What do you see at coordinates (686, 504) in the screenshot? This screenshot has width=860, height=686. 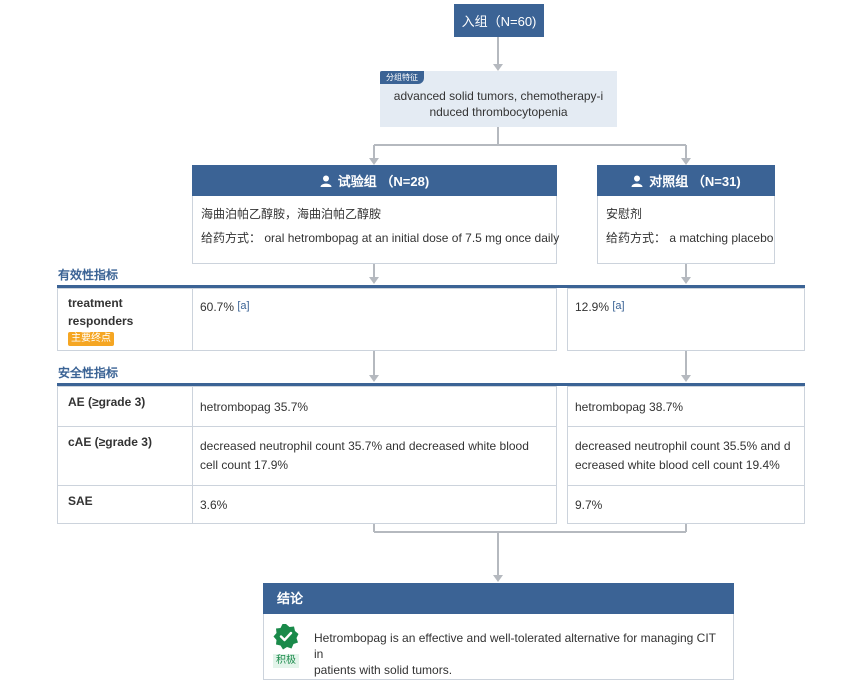 I see `sae-control-value: 9.7%` at bounding box center [686, 504].